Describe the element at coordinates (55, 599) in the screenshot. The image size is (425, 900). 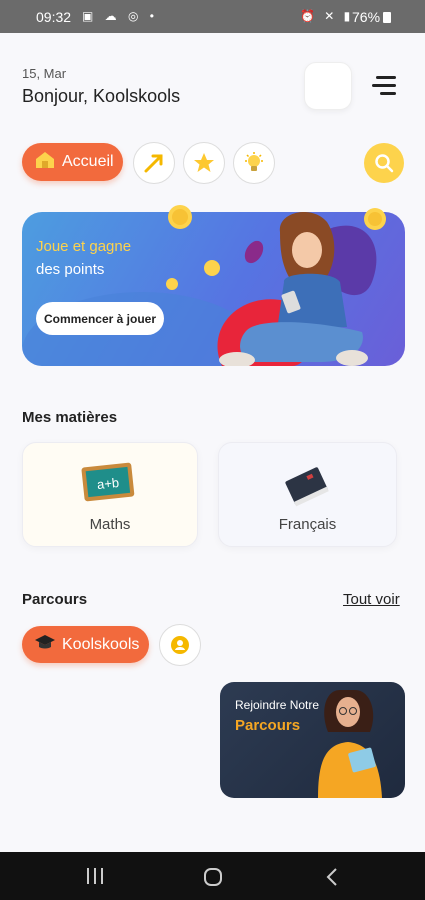
I see `parcours-title: Parcours` at that location.